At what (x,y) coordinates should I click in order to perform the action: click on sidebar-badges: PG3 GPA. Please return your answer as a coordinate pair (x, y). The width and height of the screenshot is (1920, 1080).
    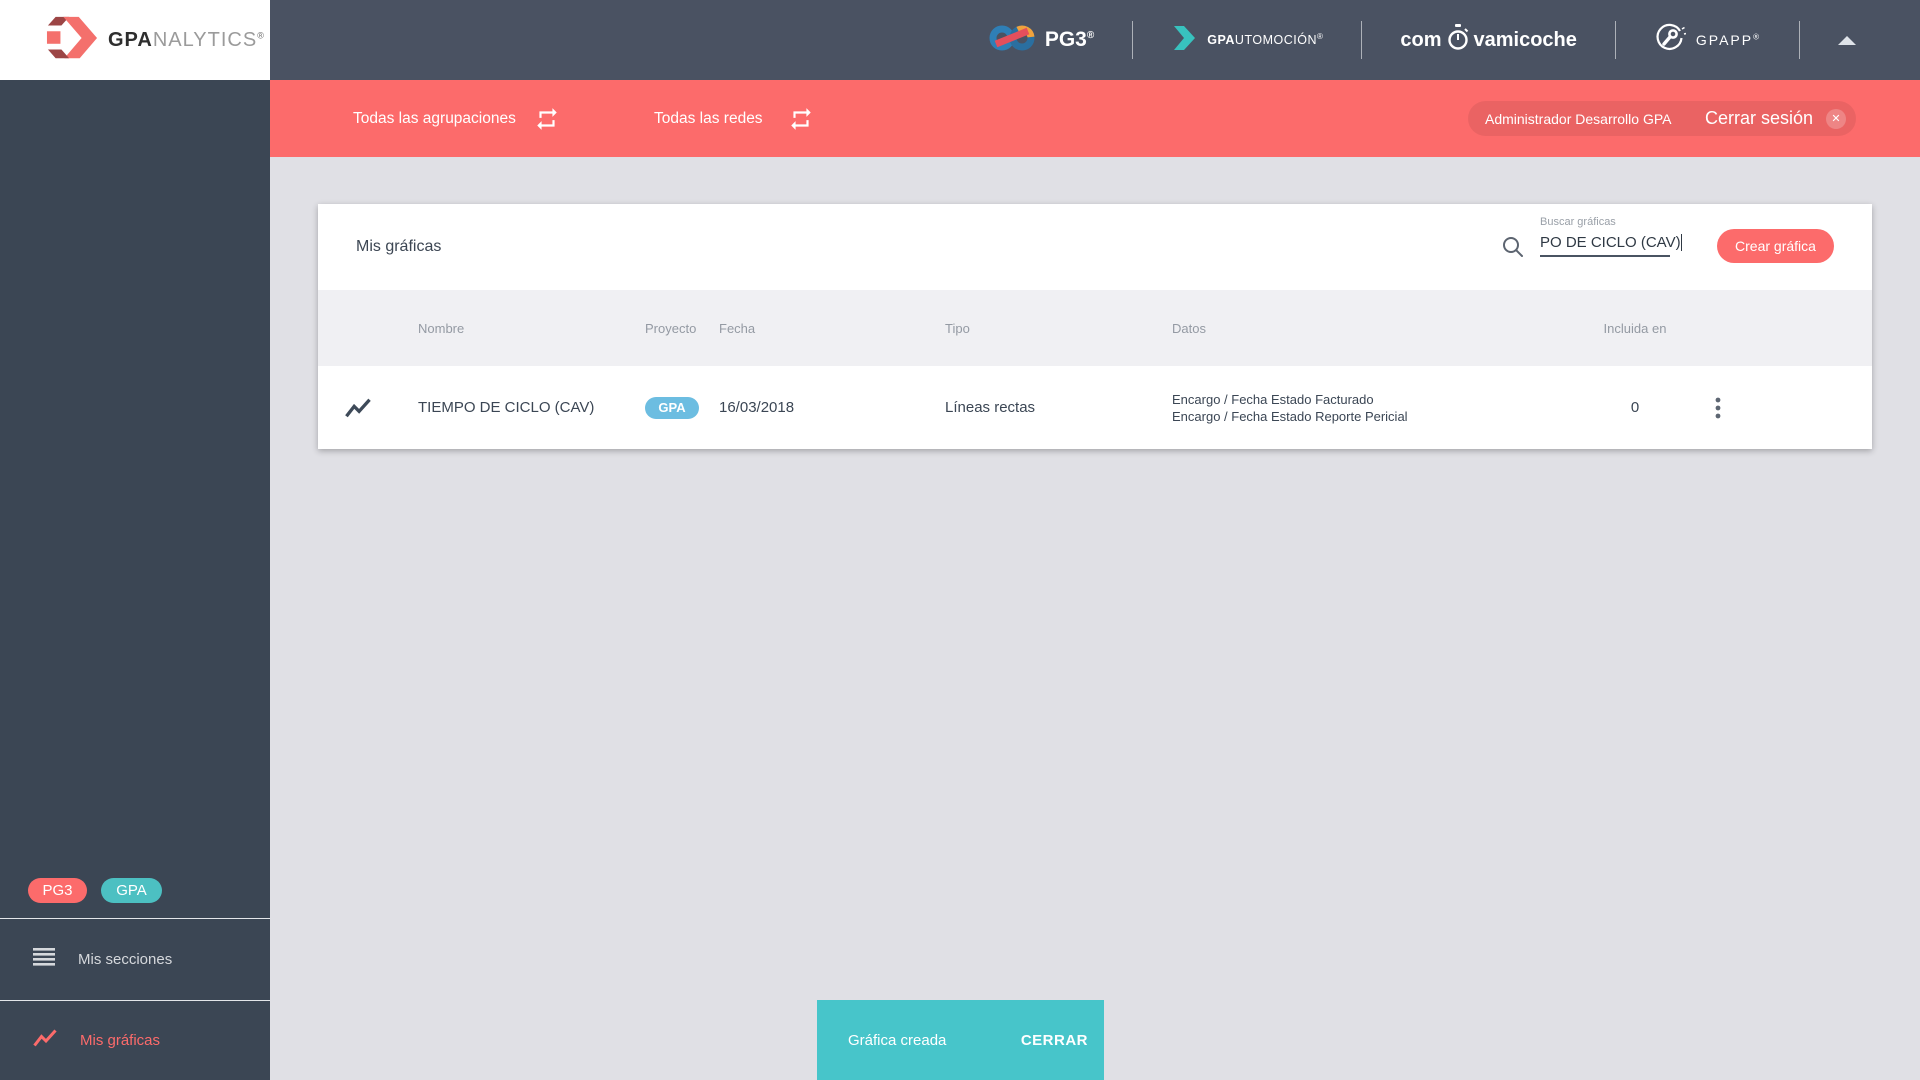
    Looking at the image, I should click on (95, 890).